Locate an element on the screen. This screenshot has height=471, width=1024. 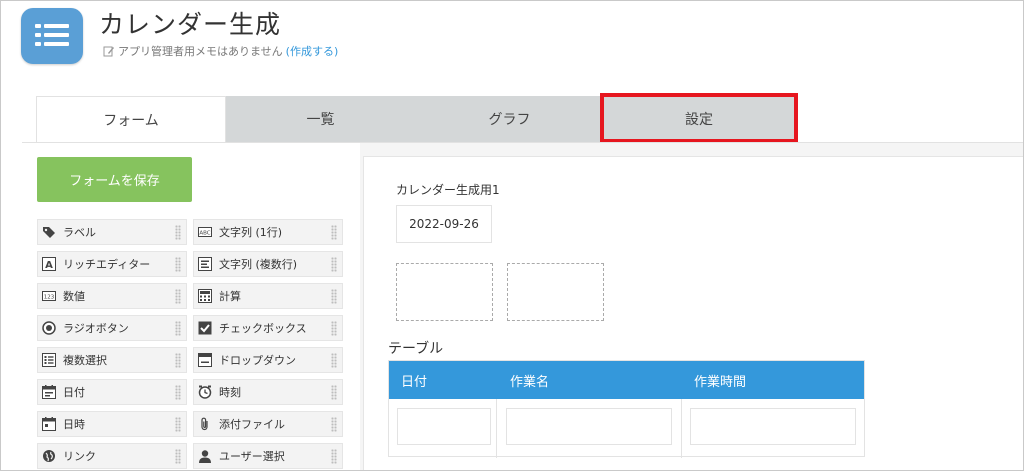
globe-link-icon is located at coordinates (49, 456).